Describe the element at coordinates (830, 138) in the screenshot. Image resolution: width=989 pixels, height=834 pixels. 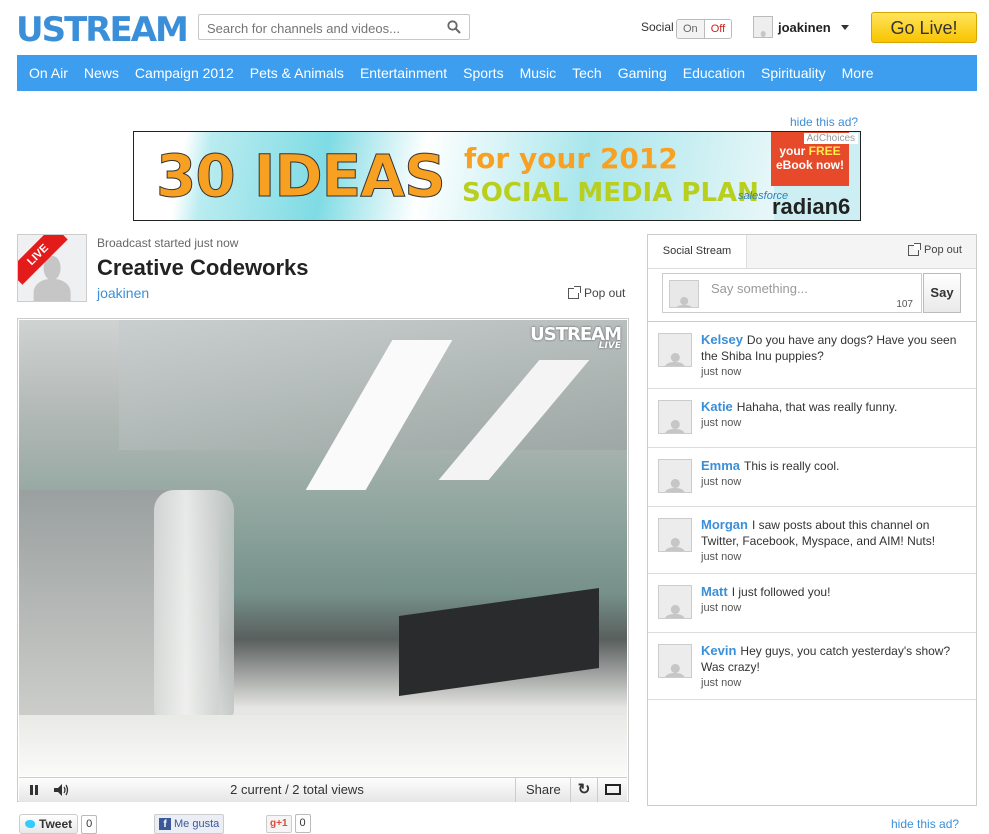
I see `adchoices-link: AdChoices` at that location.